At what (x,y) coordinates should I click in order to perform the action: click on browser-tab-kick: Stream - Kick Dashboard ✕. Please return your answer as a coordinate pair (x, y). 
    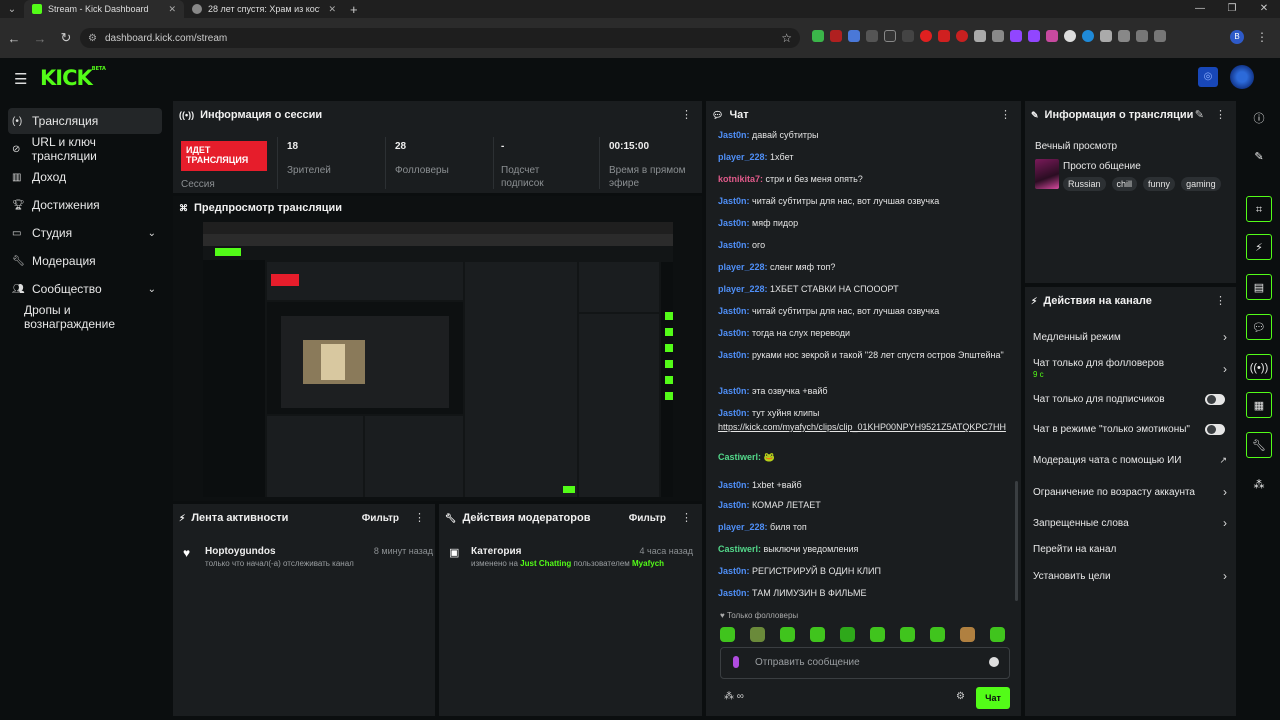
    Looking at the image, I should click on (104, 9).